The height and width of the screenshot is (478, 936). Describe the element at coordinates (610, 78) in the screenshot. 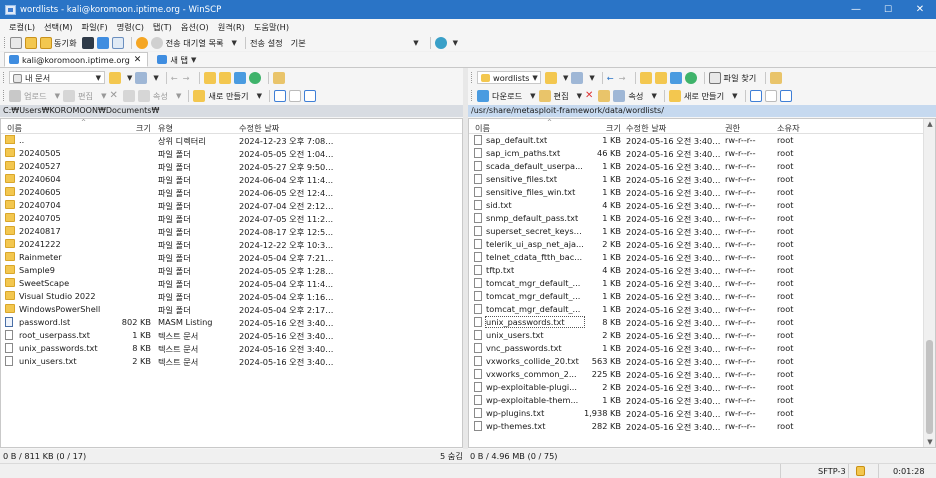

I see `back-icon: ←` at that location.